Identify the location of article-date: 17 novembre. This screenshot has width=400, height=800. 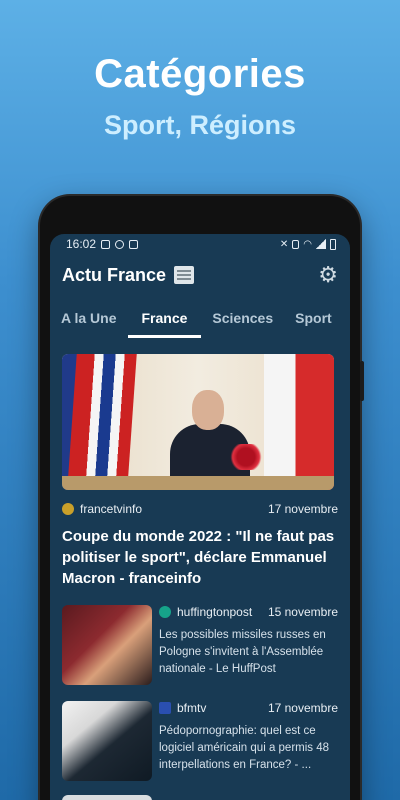
(302, 708).